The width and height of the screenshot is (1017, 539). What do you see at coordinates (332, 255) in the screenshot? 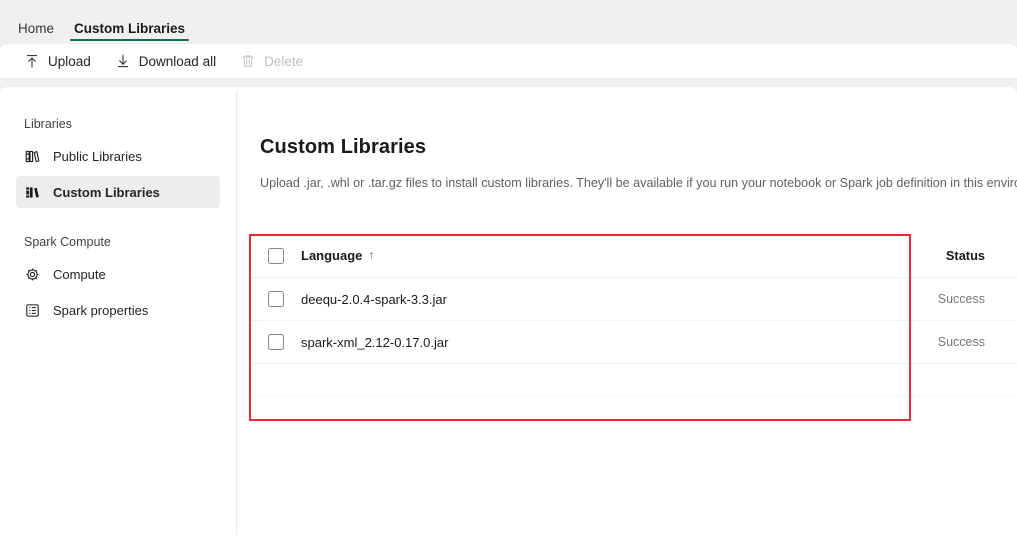
I see `column-header-language-label: Language` at bounding box center [332, 255].